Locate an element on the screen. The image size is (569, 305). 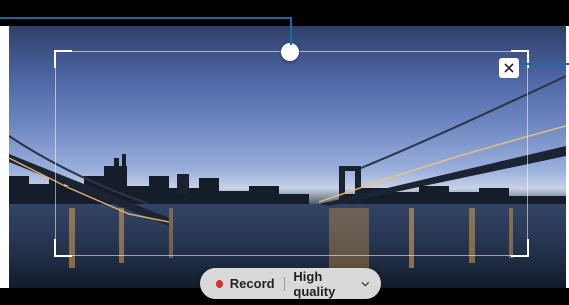
callout-line-right-h is located at coordinates (544, 64).